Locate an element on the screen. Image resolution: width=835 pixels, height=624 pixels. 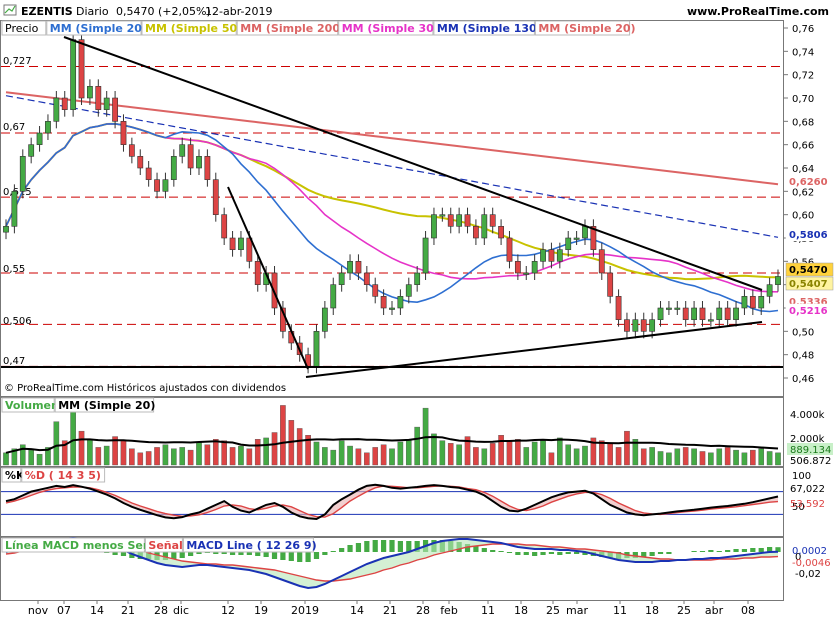
legend-label: MM (Simple 50) is located at coordinates (193, 28).